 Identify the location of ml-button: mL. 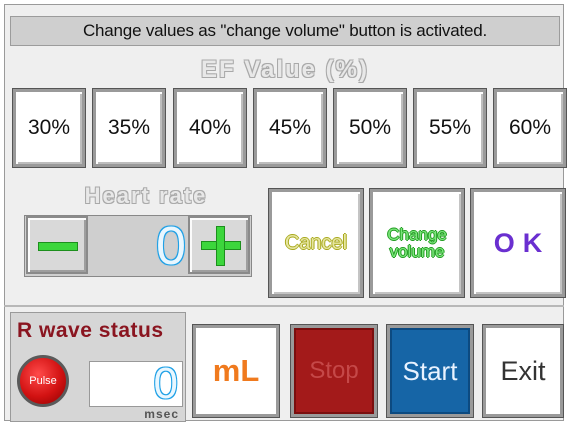
(236, 371).